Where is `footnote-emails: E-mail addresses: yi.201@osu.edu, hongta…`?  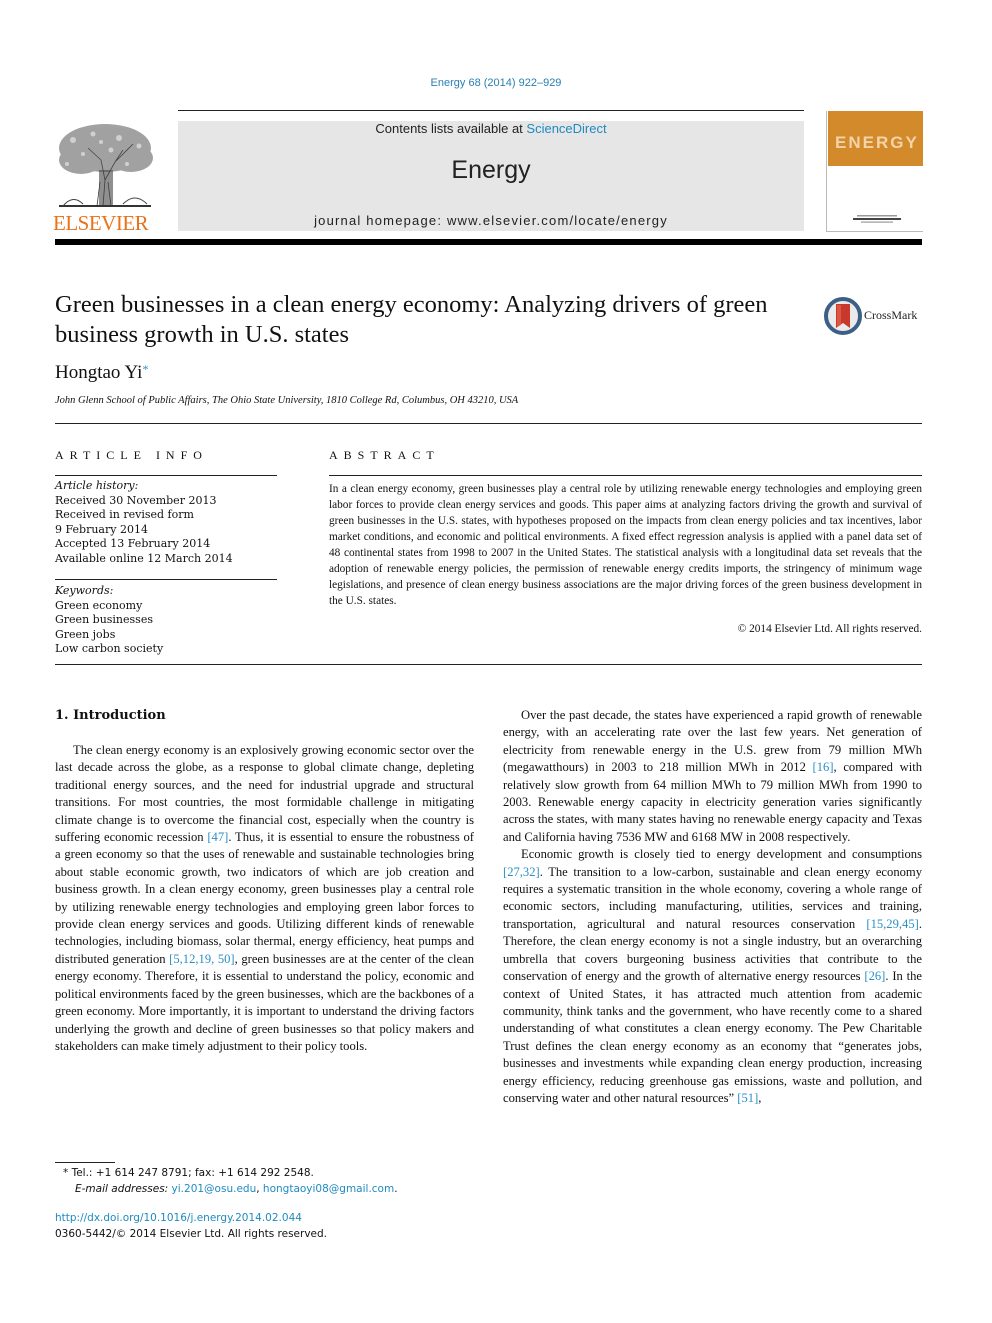 footnote-emails: E-mail addresses: yi.201@osu.edu, hongta… is located at coordinates (270, 1189).